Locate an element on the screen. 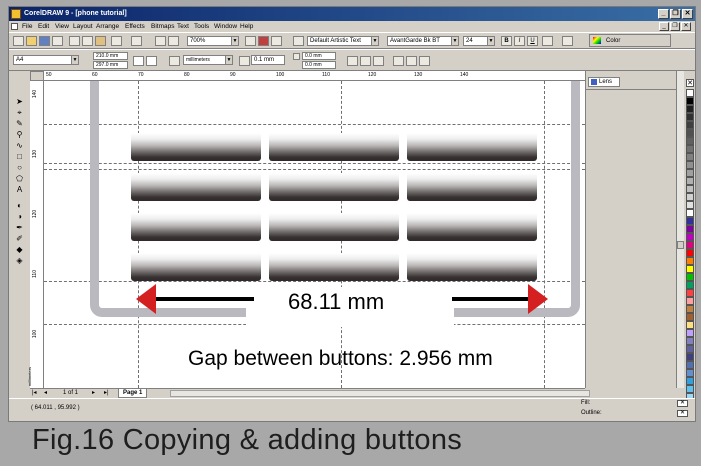 The image size is (701, 466). page-tab: Page 1 is located at coordinates (133, 393).